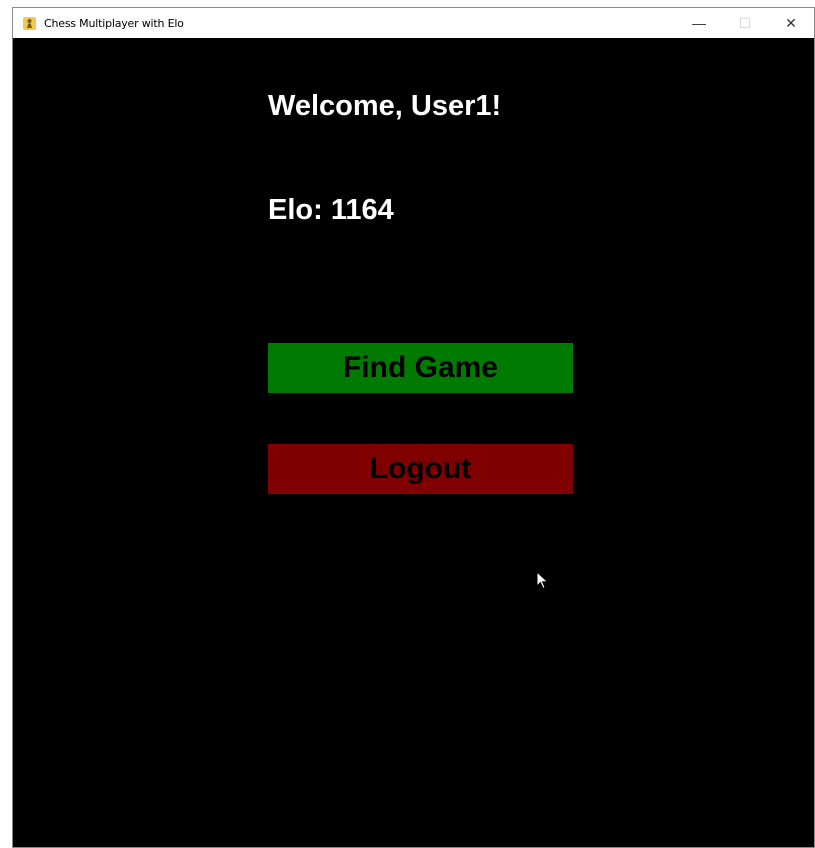 The image size is (815, 848). What do you see at coordinates (29, 23) in the screenshot?
I see `chess-pawn-icon` at bounding box center [29, 23].